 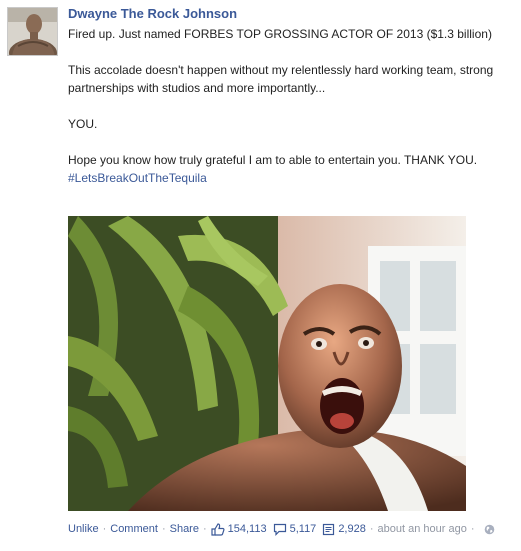 I want to click on share-document-icon, so click(x=329, y=529).